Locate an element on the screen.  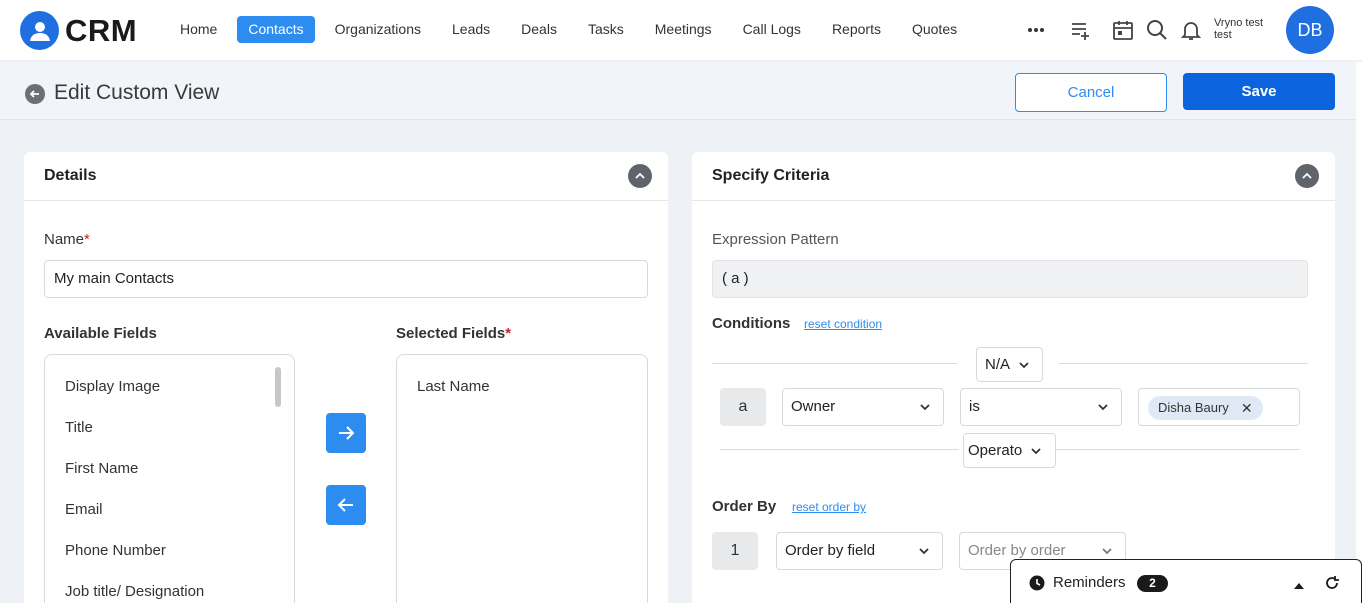
calendar-icon is located at coordinates (1123, 30).